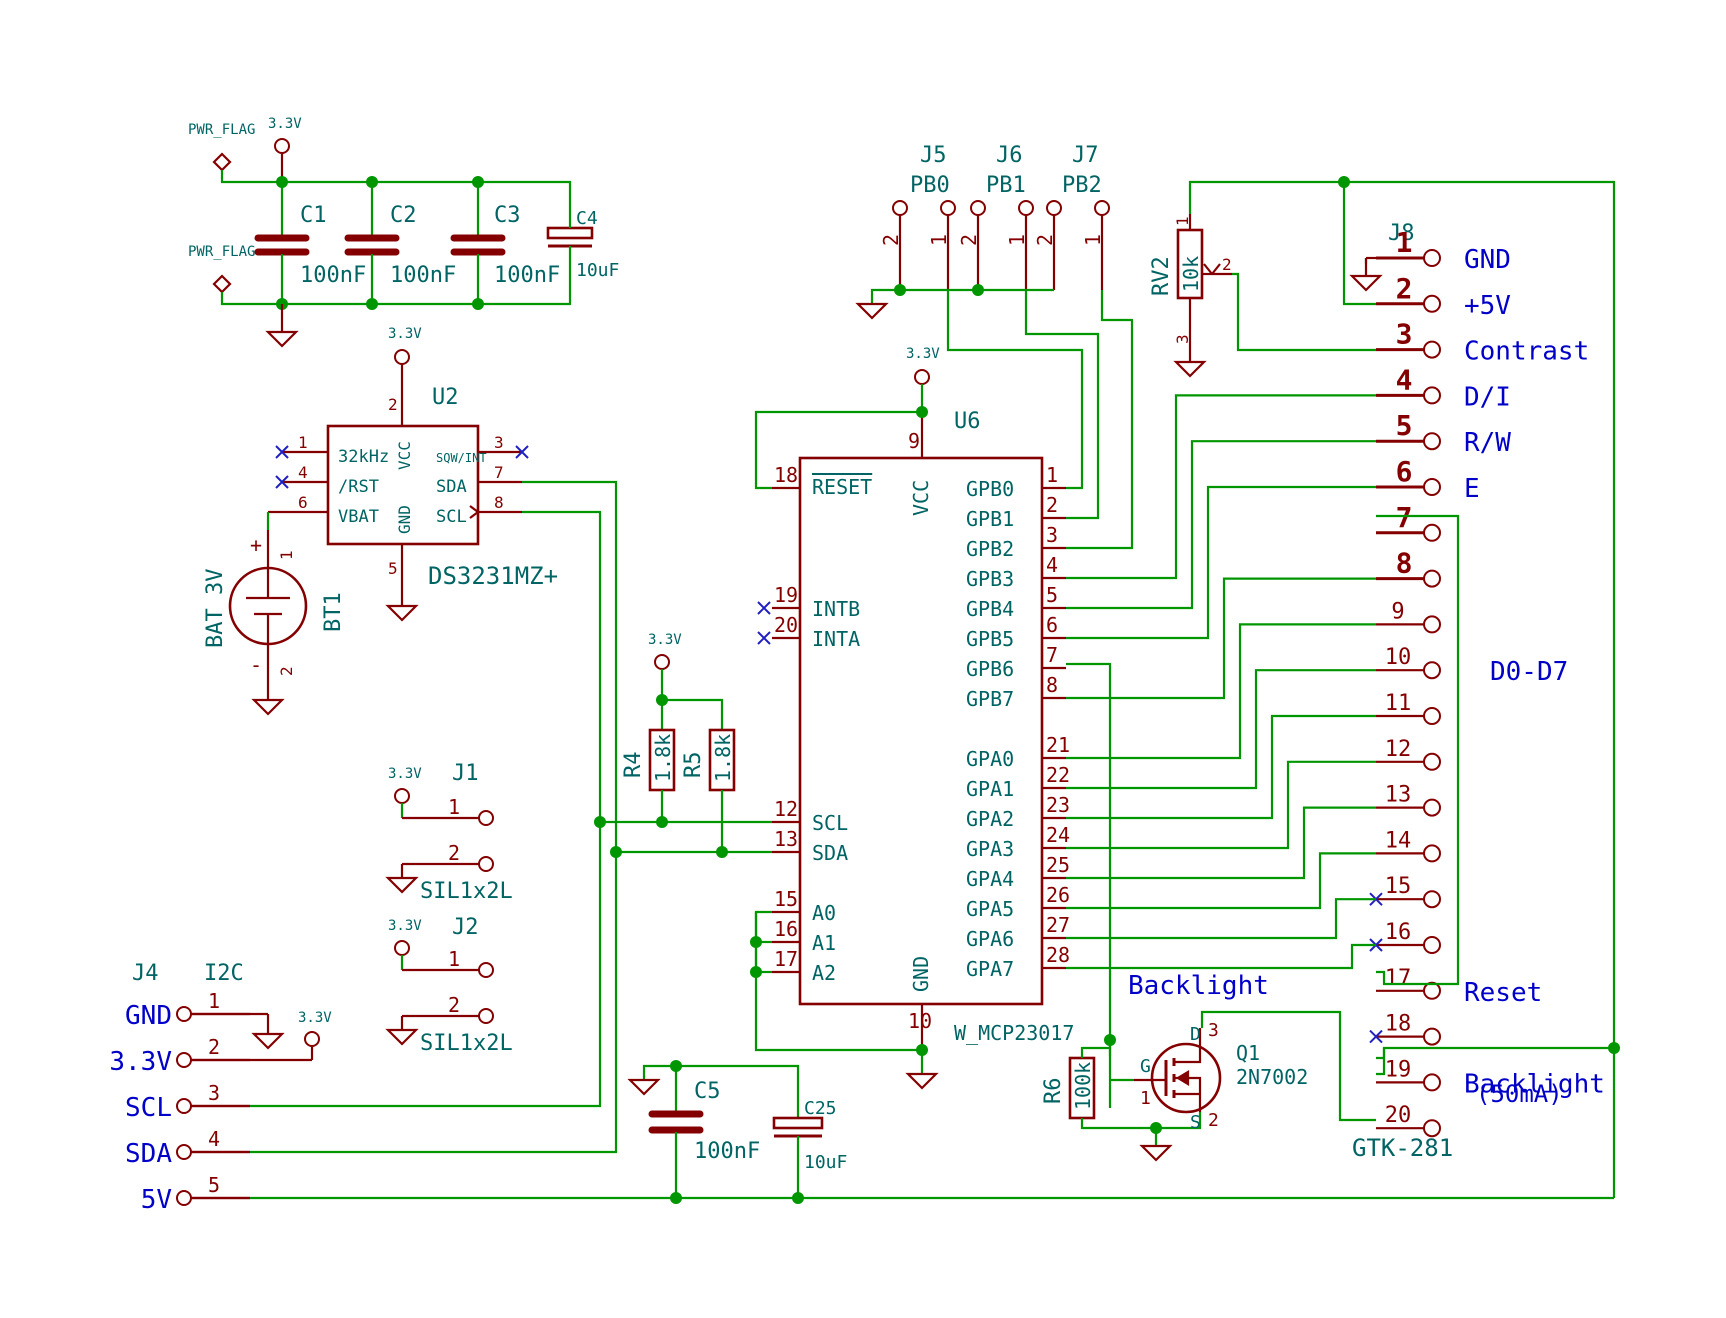 The width and height of the screenshot is (1726, 1318). What do you see at coordinates (214, 1047) in the screenshot?
I see `j4-pin-number: 2` at bounding box center [214, 1047].